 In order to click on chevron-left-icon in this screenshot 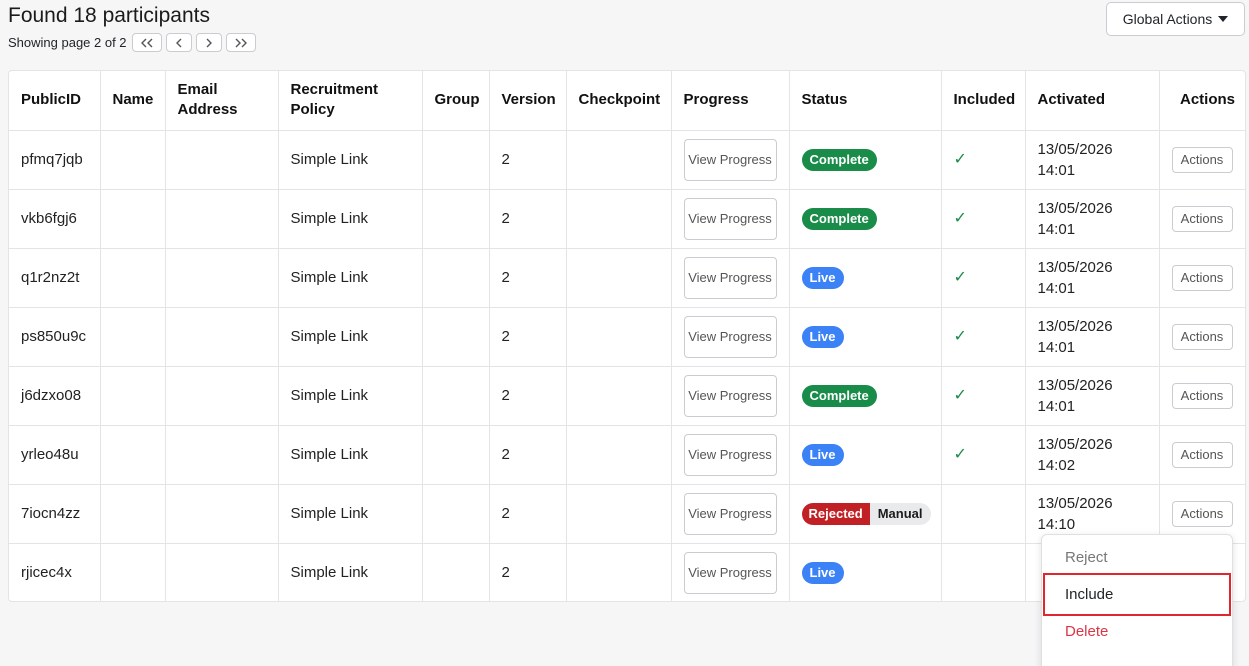, I will do `click(178, 42)`.